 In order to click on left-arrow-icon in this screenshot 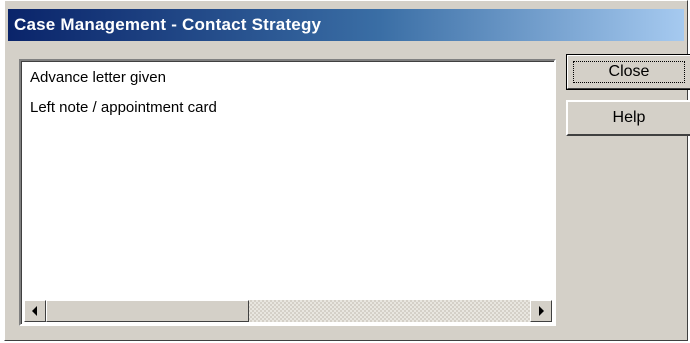, I will do `click(34, 311)`.